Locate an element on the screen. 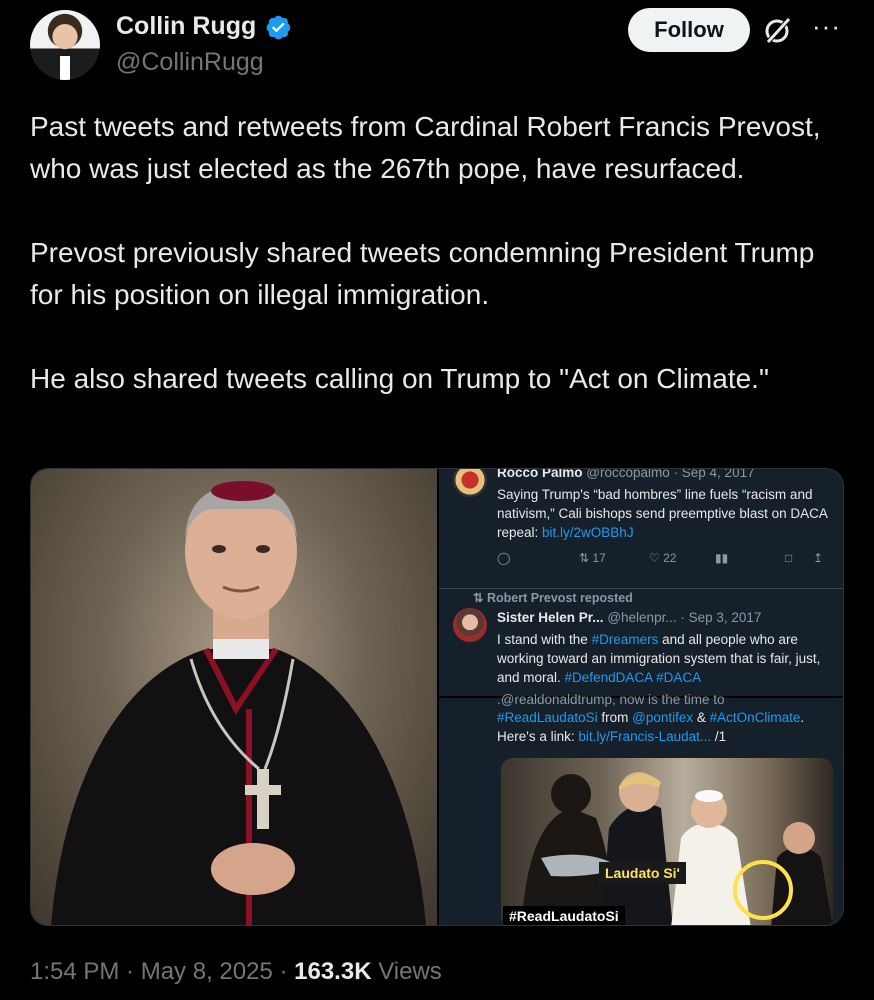 The height and width of the screenshot is (1000, 874). repost-line: ⇅ Robert Prevost reposted is located at coordinates (553, 598).